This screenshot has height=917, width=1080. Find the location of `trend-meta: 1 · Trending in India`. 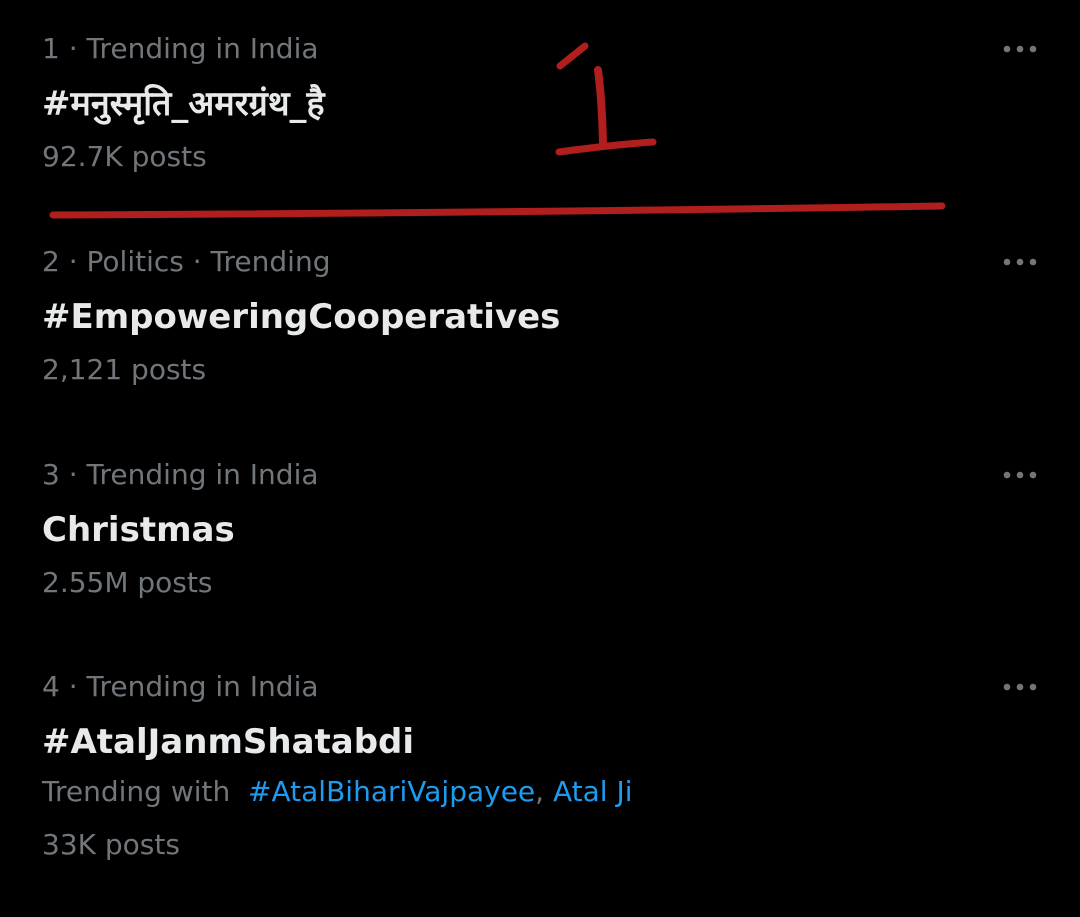

trend-meta: 1 · Trending in India is located at coordinates (180, 48).